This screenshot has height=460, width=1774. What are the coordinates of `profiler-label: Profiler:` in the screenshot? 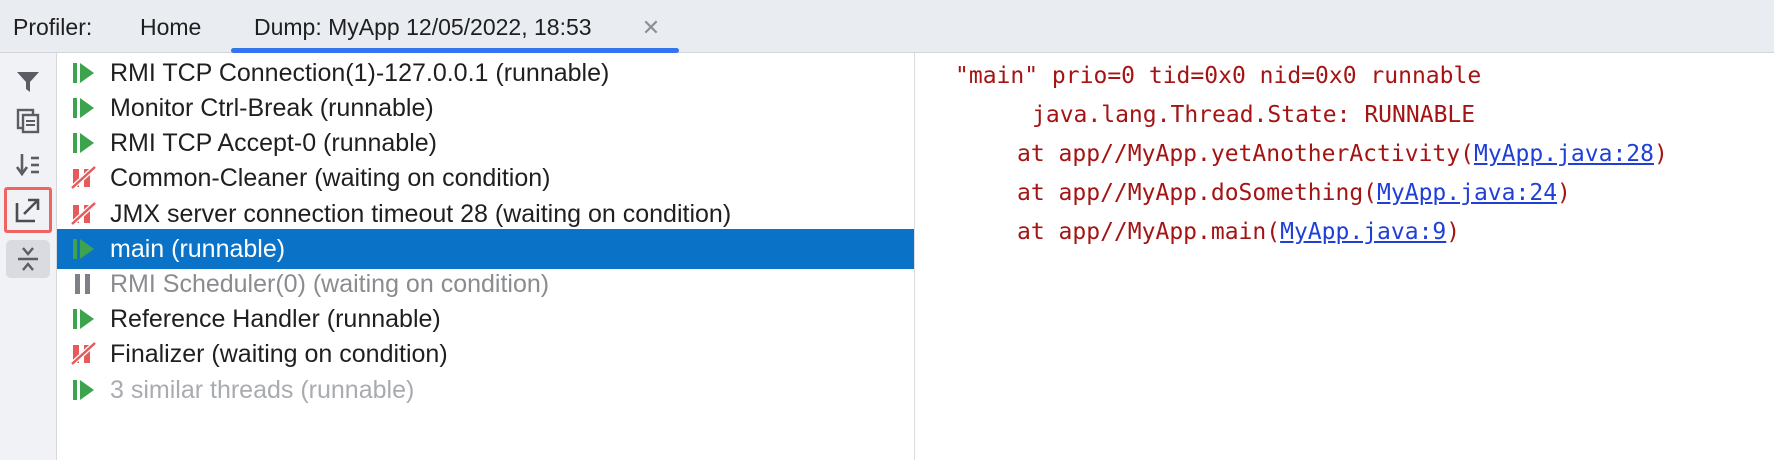 It's located at (53, 27).